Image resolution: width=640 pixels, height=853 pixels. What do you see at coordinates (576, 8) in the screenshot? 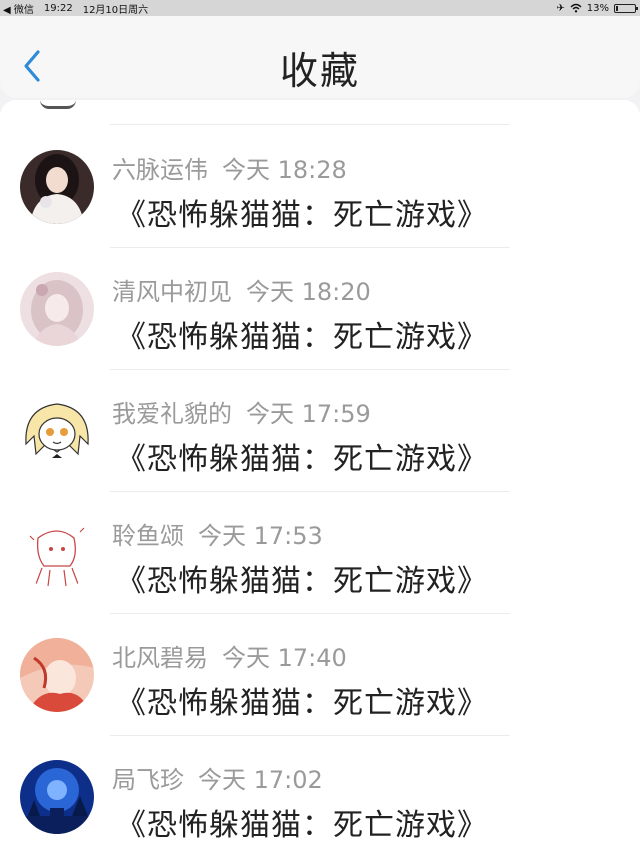
I see `wifi-icon` at bounding box center [576, 8].